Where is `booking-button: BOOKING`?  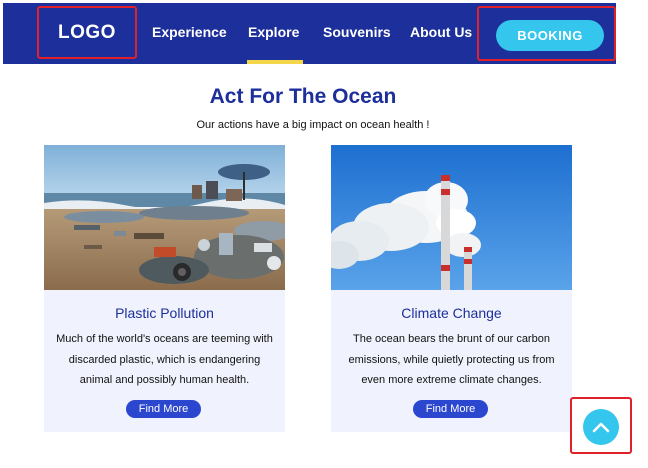
booking-button: BOOKING is located at coordinates (550, 35).